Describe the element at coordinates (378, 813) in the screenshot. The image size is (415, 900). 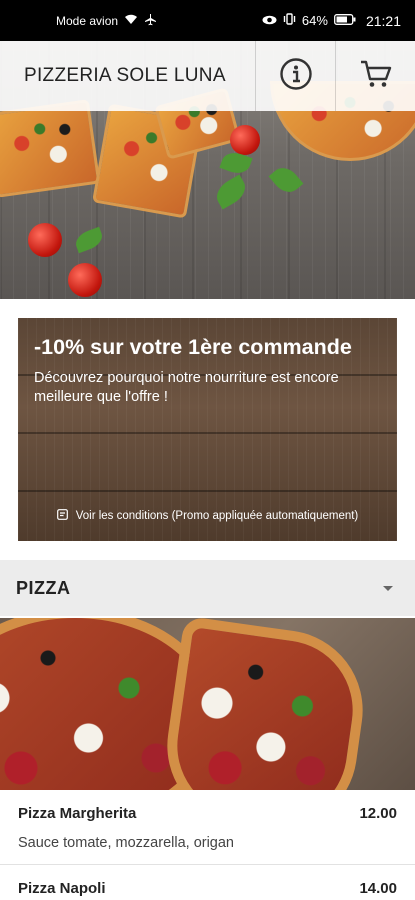
I see `item-price: 12.00` at that location.